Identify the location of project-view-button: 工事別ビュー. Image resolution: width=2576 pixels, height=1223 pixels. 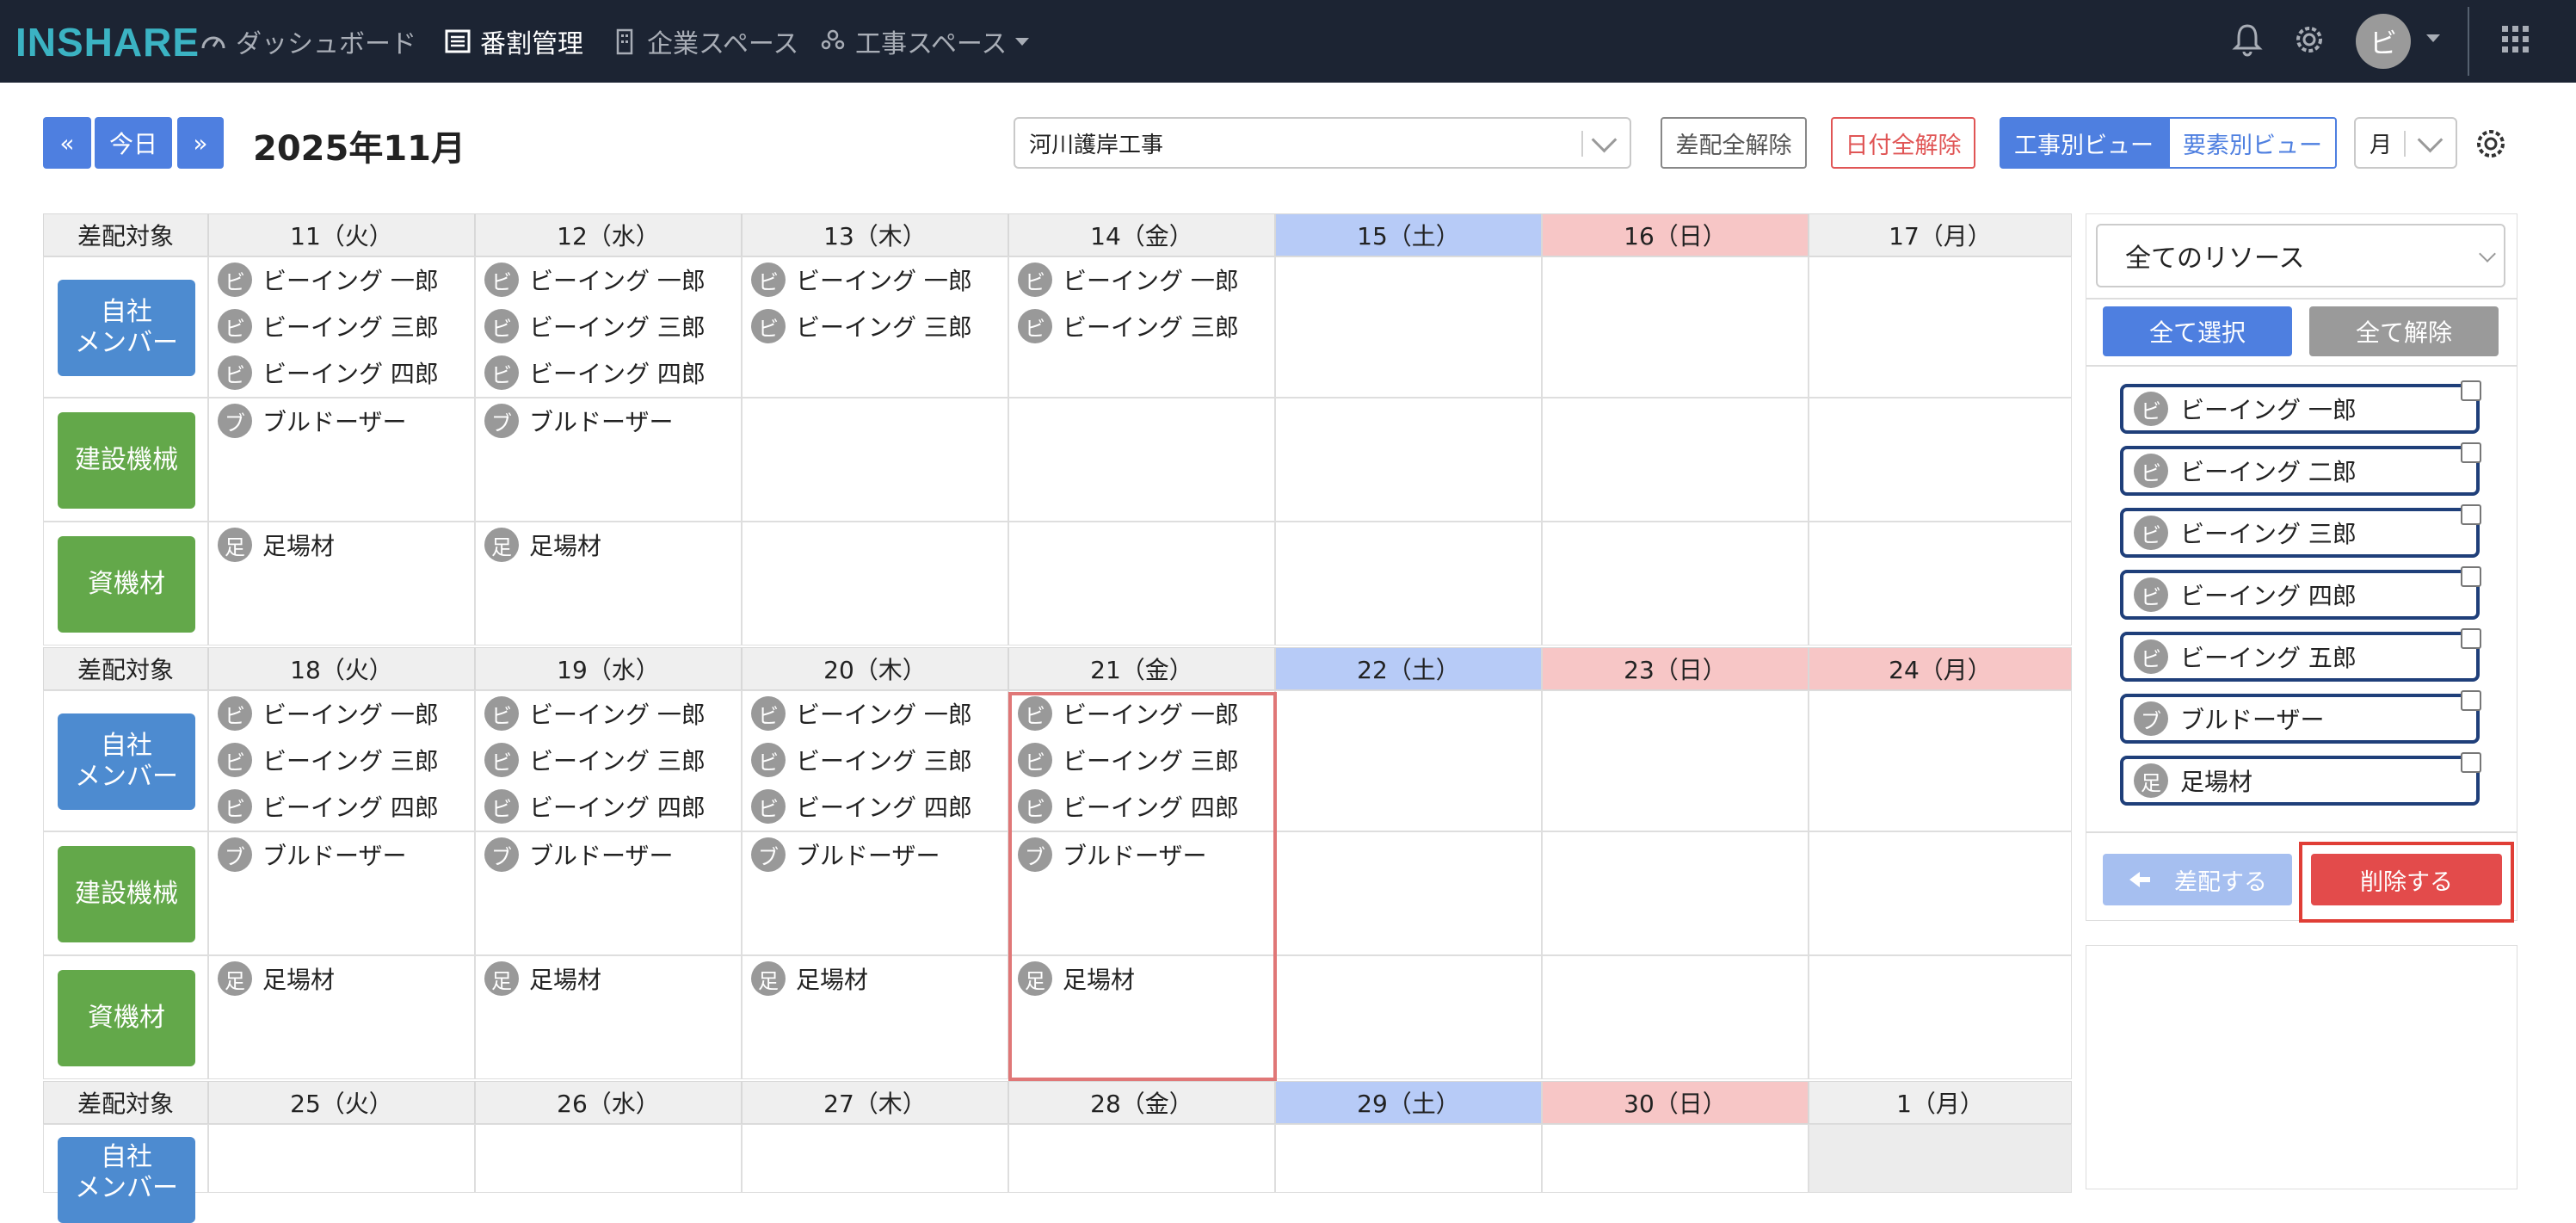
(2084, 143).